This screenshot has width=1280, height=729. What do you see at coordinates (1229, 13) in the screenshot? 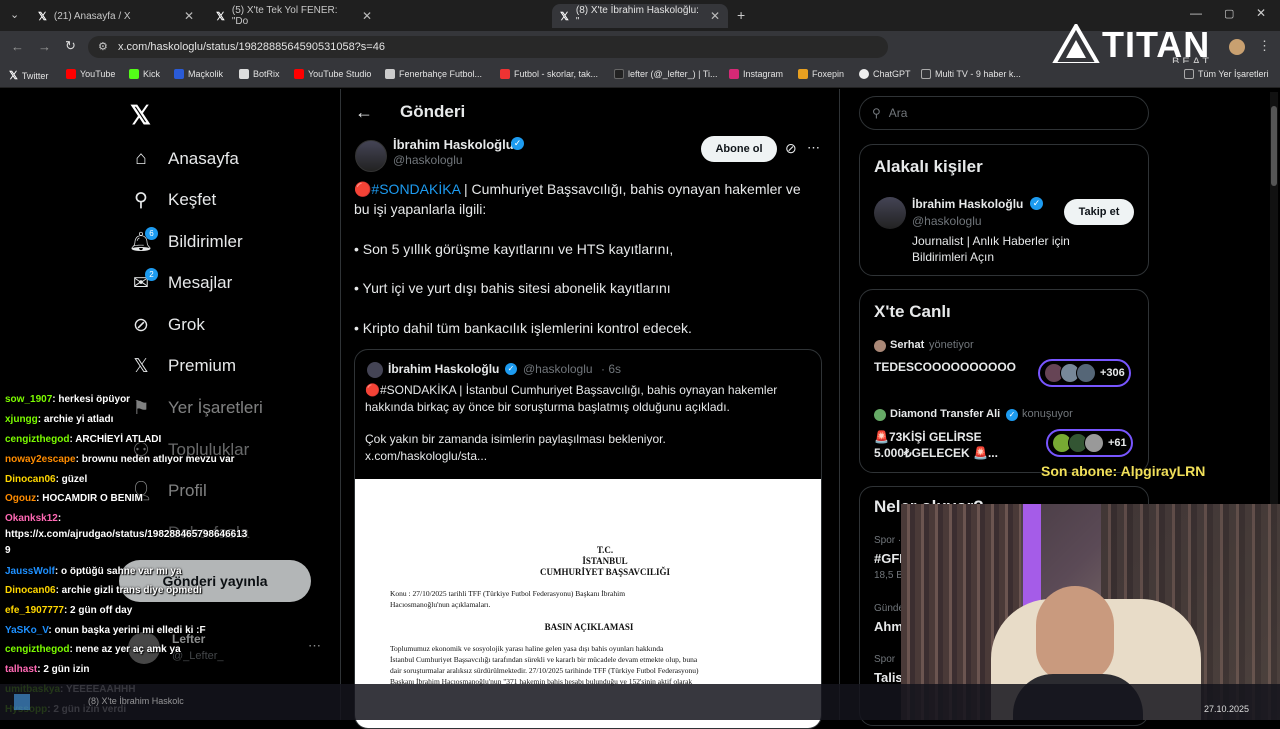
I see `maximize-icon: ▢` at bounding box center [1229, 13].